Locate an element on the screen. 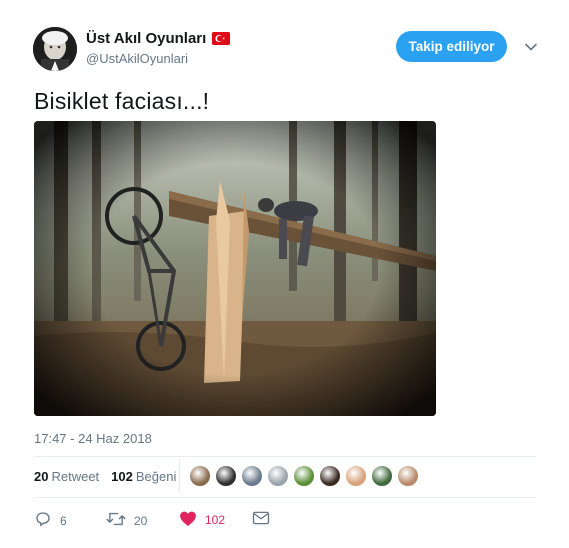 This screenshot has height=548, width=569. tweet-timestamp: 17:47 - 24 Haz 2018 is located at coordinates (93, 438).